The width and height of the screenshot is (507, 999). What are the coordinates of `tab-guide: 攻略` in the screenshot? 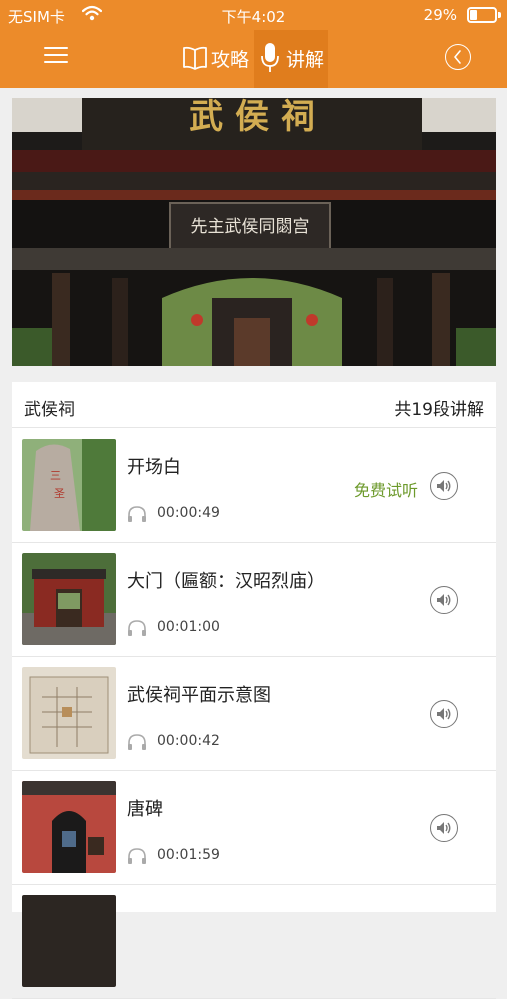 It's located at (217, 59).